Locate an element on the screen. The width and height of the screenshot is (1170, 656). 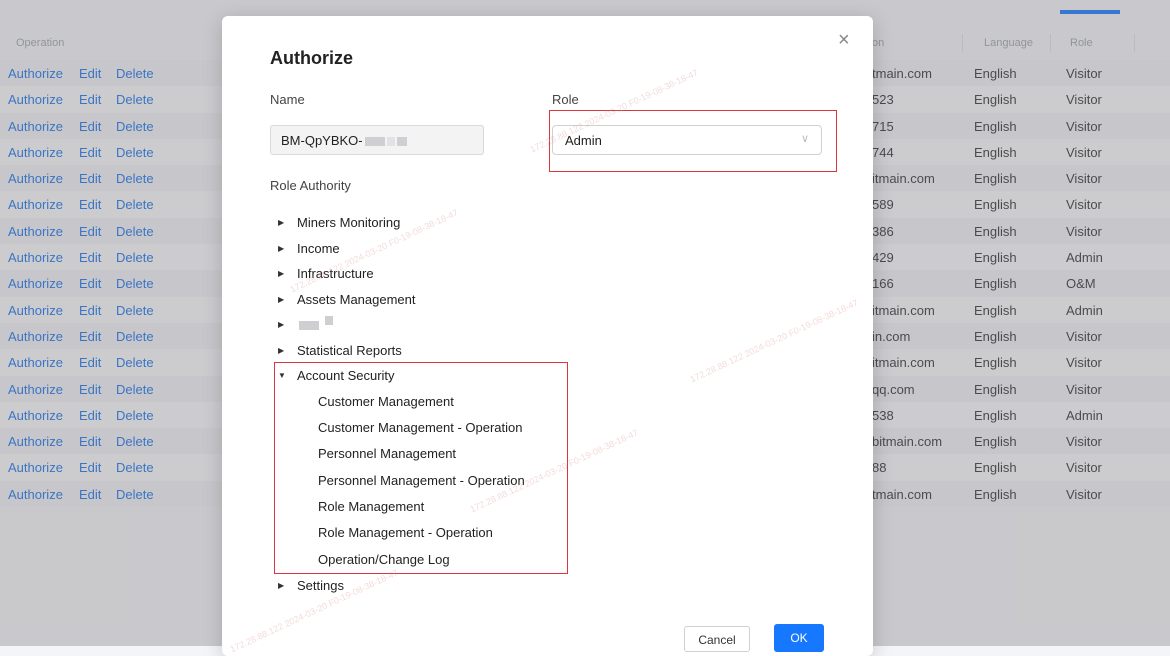
cancel-button: Cancel is located at coordinates (717, 639).